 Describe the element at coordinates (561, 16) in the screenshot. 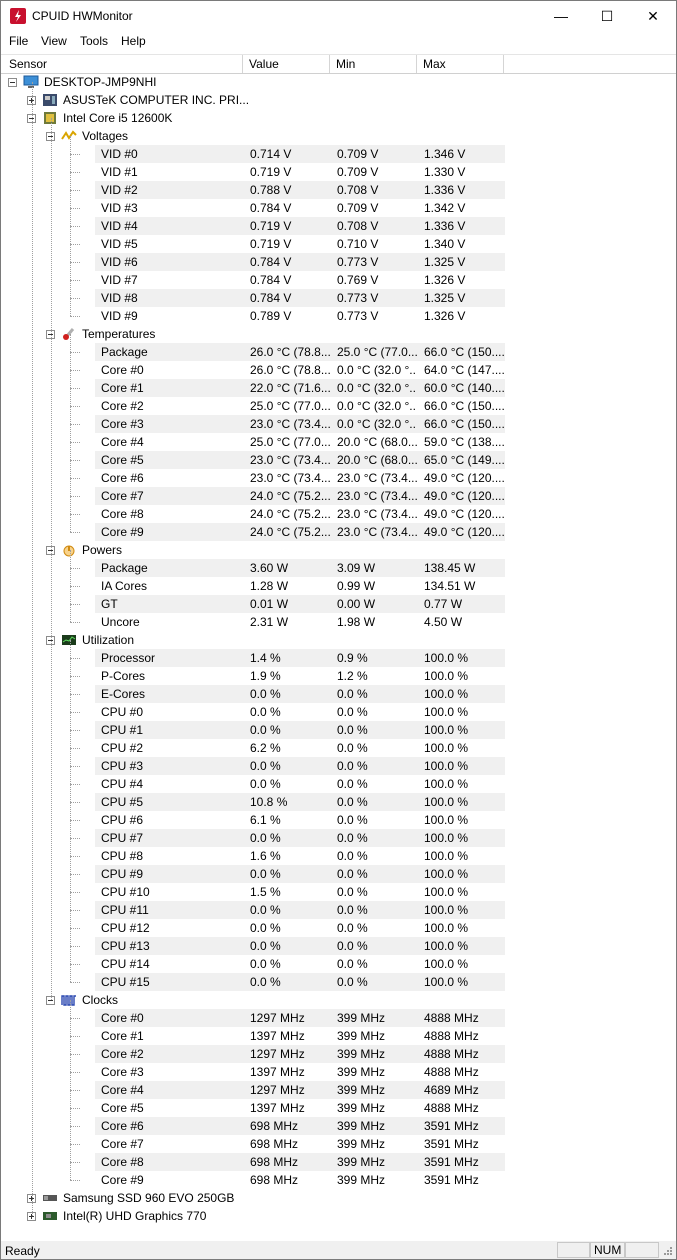

I see `minimize-button: —` at that location.